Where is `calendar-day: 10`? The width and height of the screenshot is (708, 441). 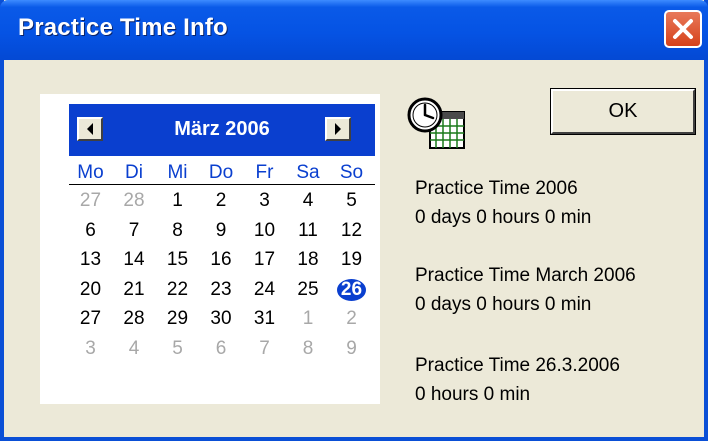 calendar-day: 10 is located at coordinates (264, 231).